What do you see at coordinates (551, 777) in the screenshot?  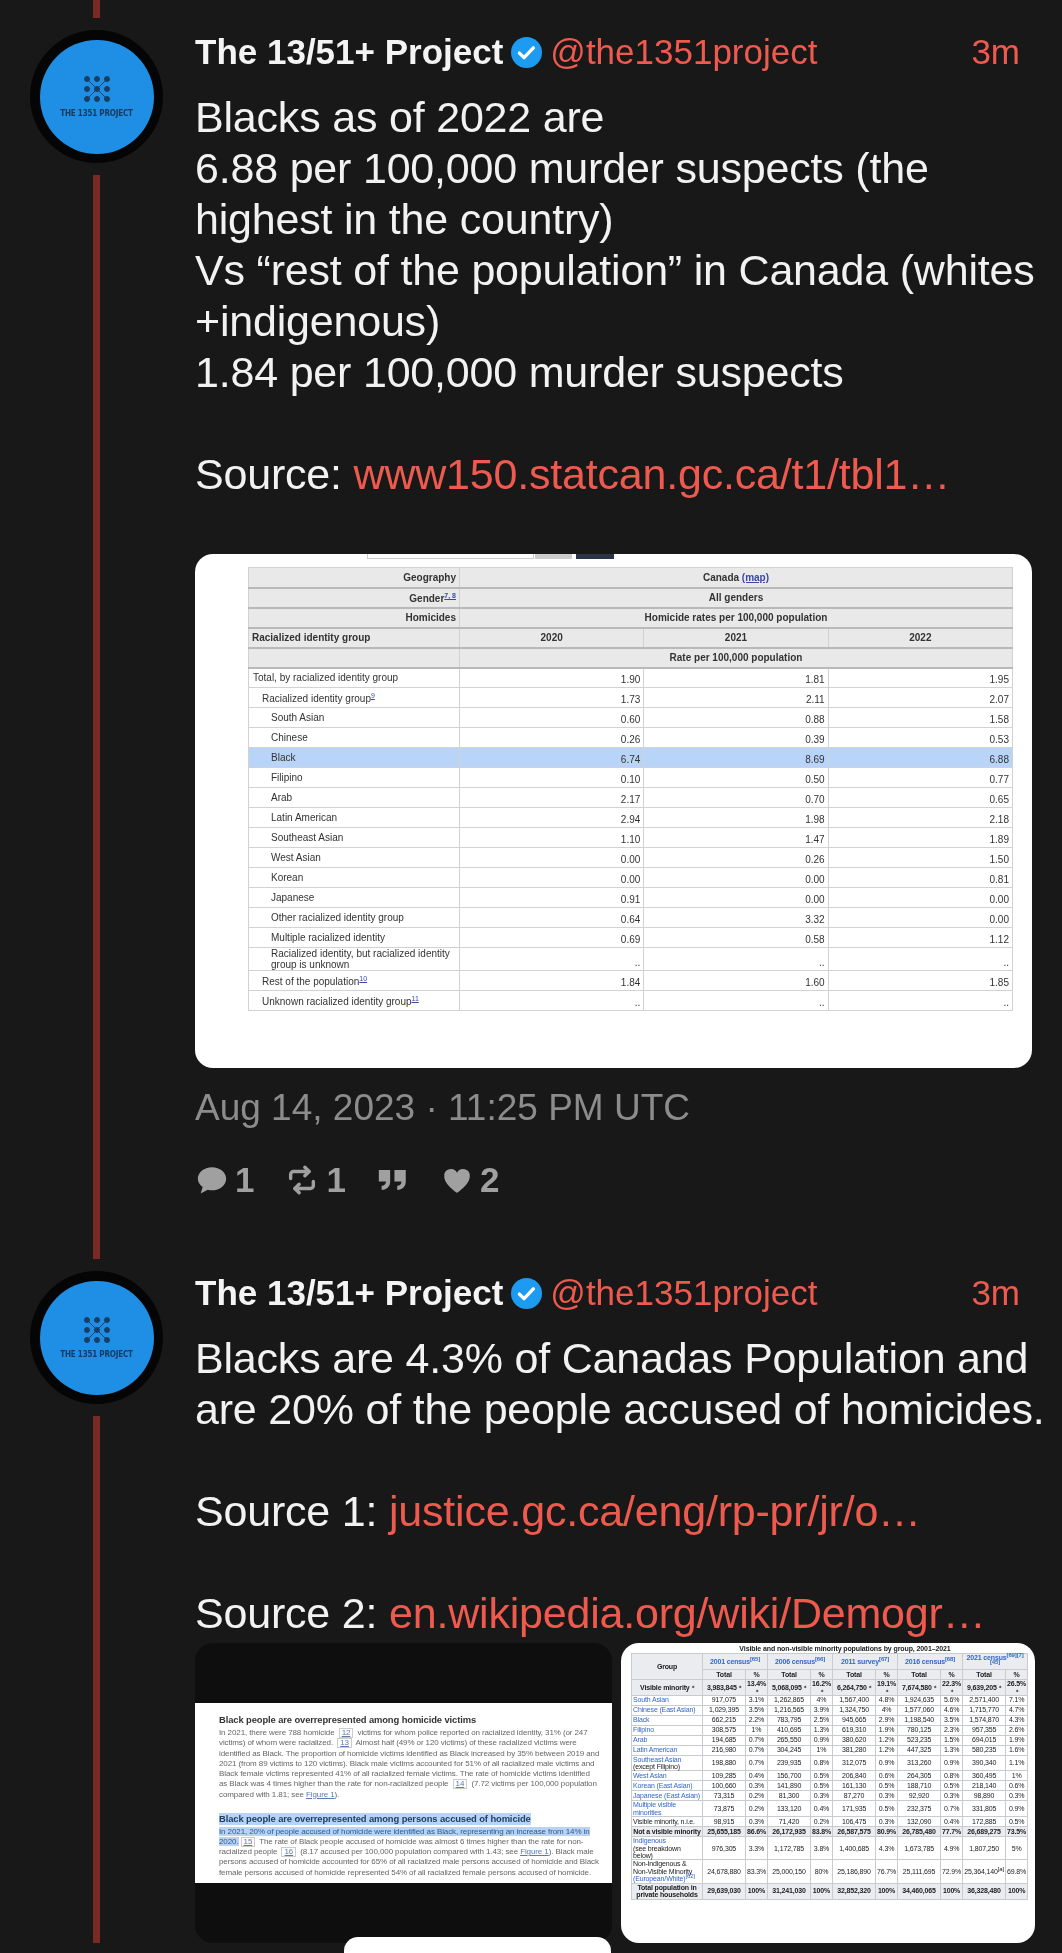 I see `table-cell: 0.10` at bounding box center [551, 777].